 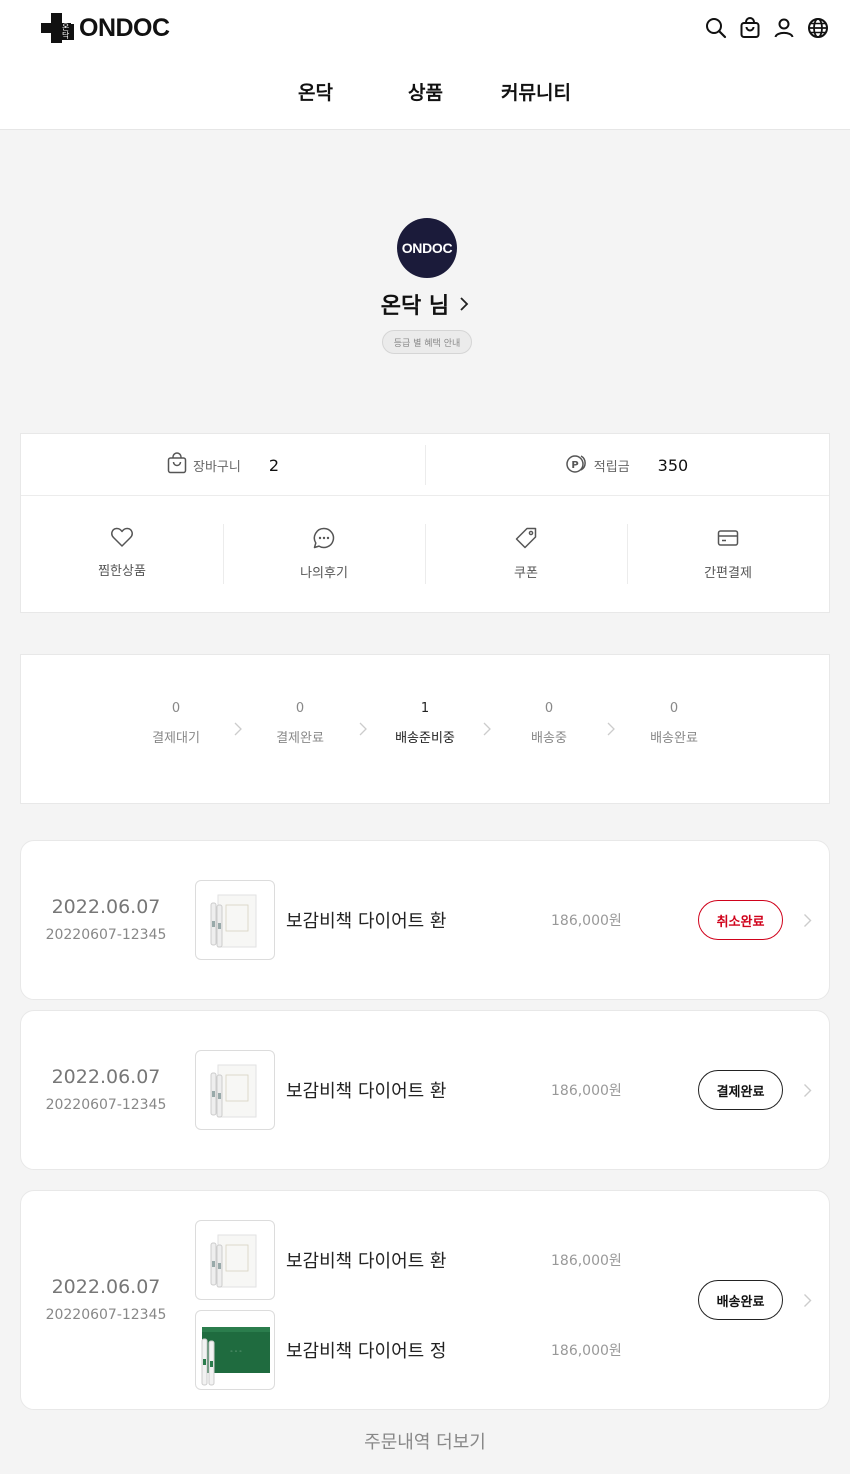 I want to click on order-status-button: 배송완료, so click(x=740, y=1300).